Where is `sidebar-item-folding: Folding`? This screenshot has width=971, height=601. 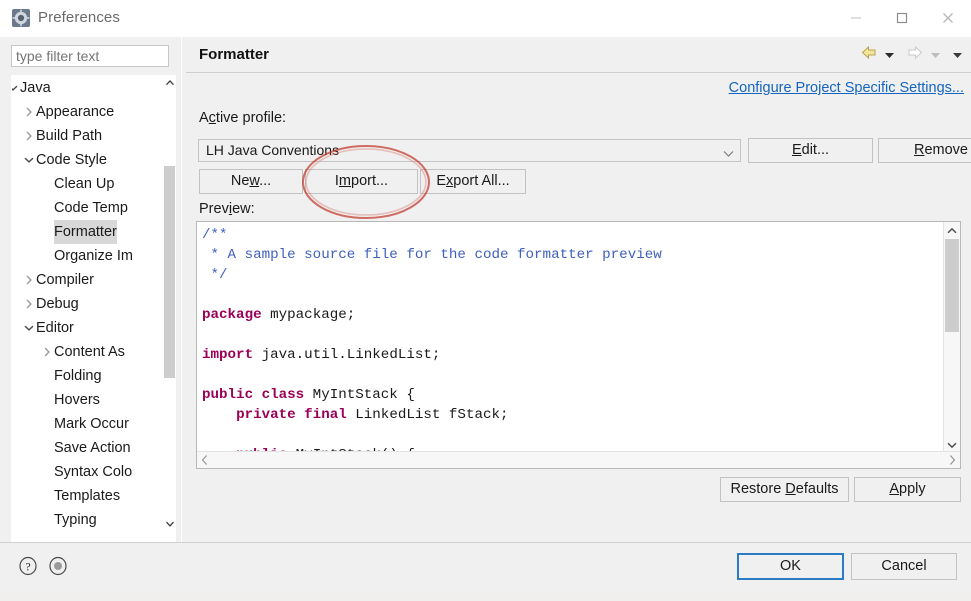 sidebar-item-folding: Folding is located at coordinates (88, 376).